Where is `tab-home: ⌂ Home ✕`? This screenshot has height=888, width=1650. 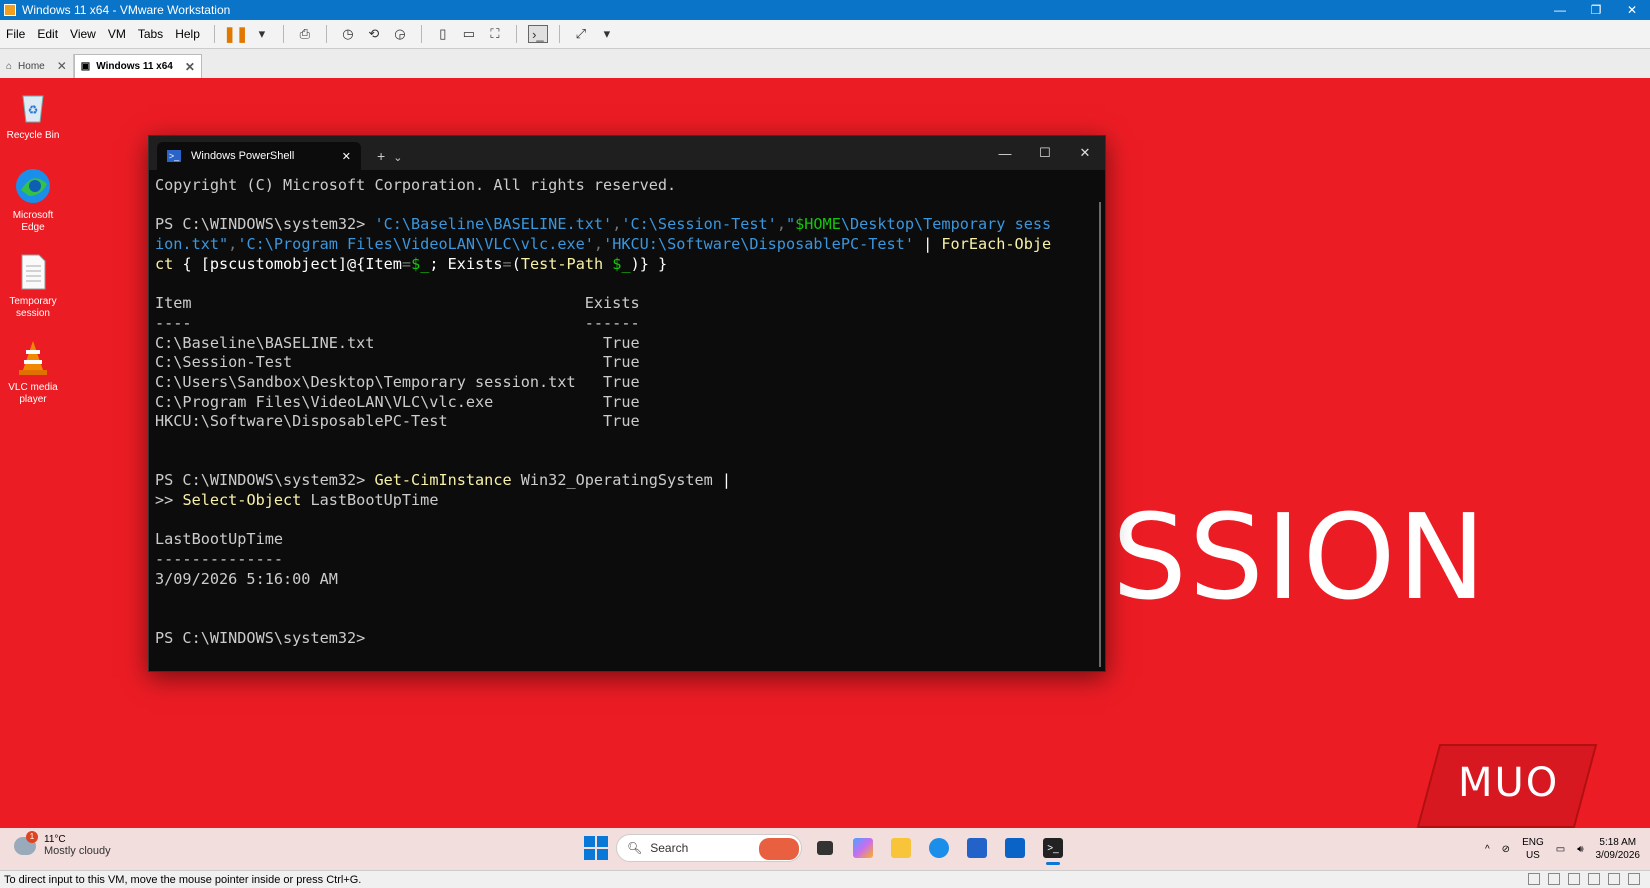
tab-home: ⌂ Home ✕ is located at coordinates (37, 66).